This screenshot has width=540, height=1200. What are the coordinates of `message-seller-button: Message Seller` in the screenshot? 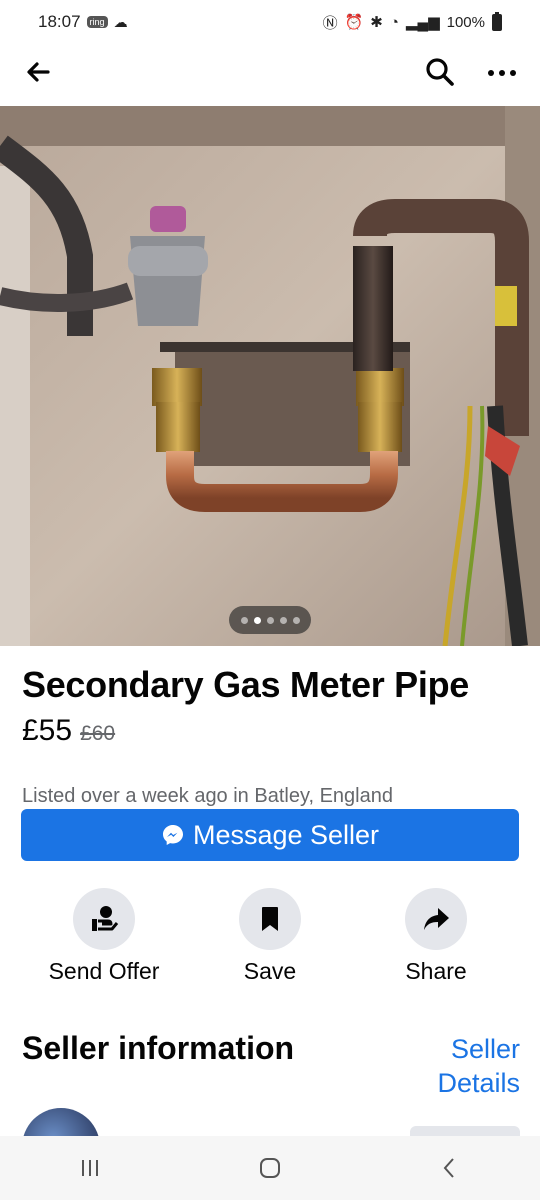 It's located at (270, 835).